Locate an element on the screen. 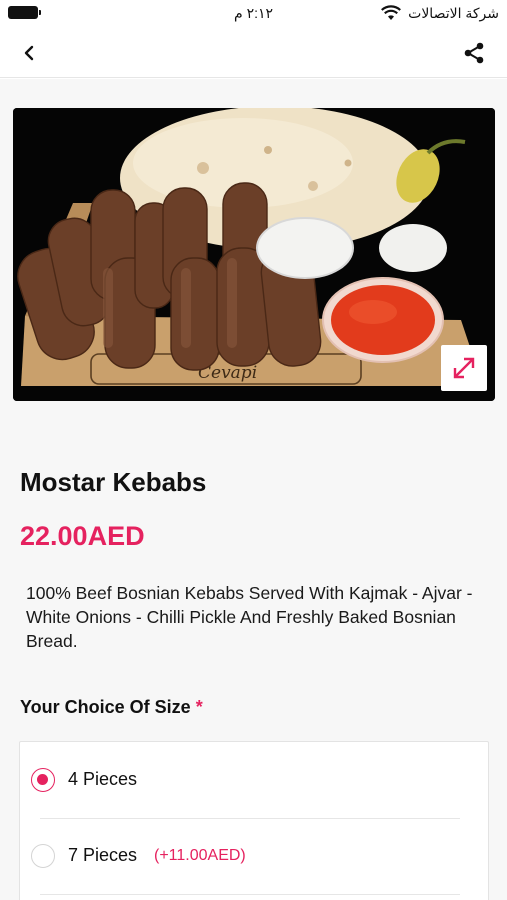 This screenshot has width=507, height=900. share-button is located at coordinates (474, 53).